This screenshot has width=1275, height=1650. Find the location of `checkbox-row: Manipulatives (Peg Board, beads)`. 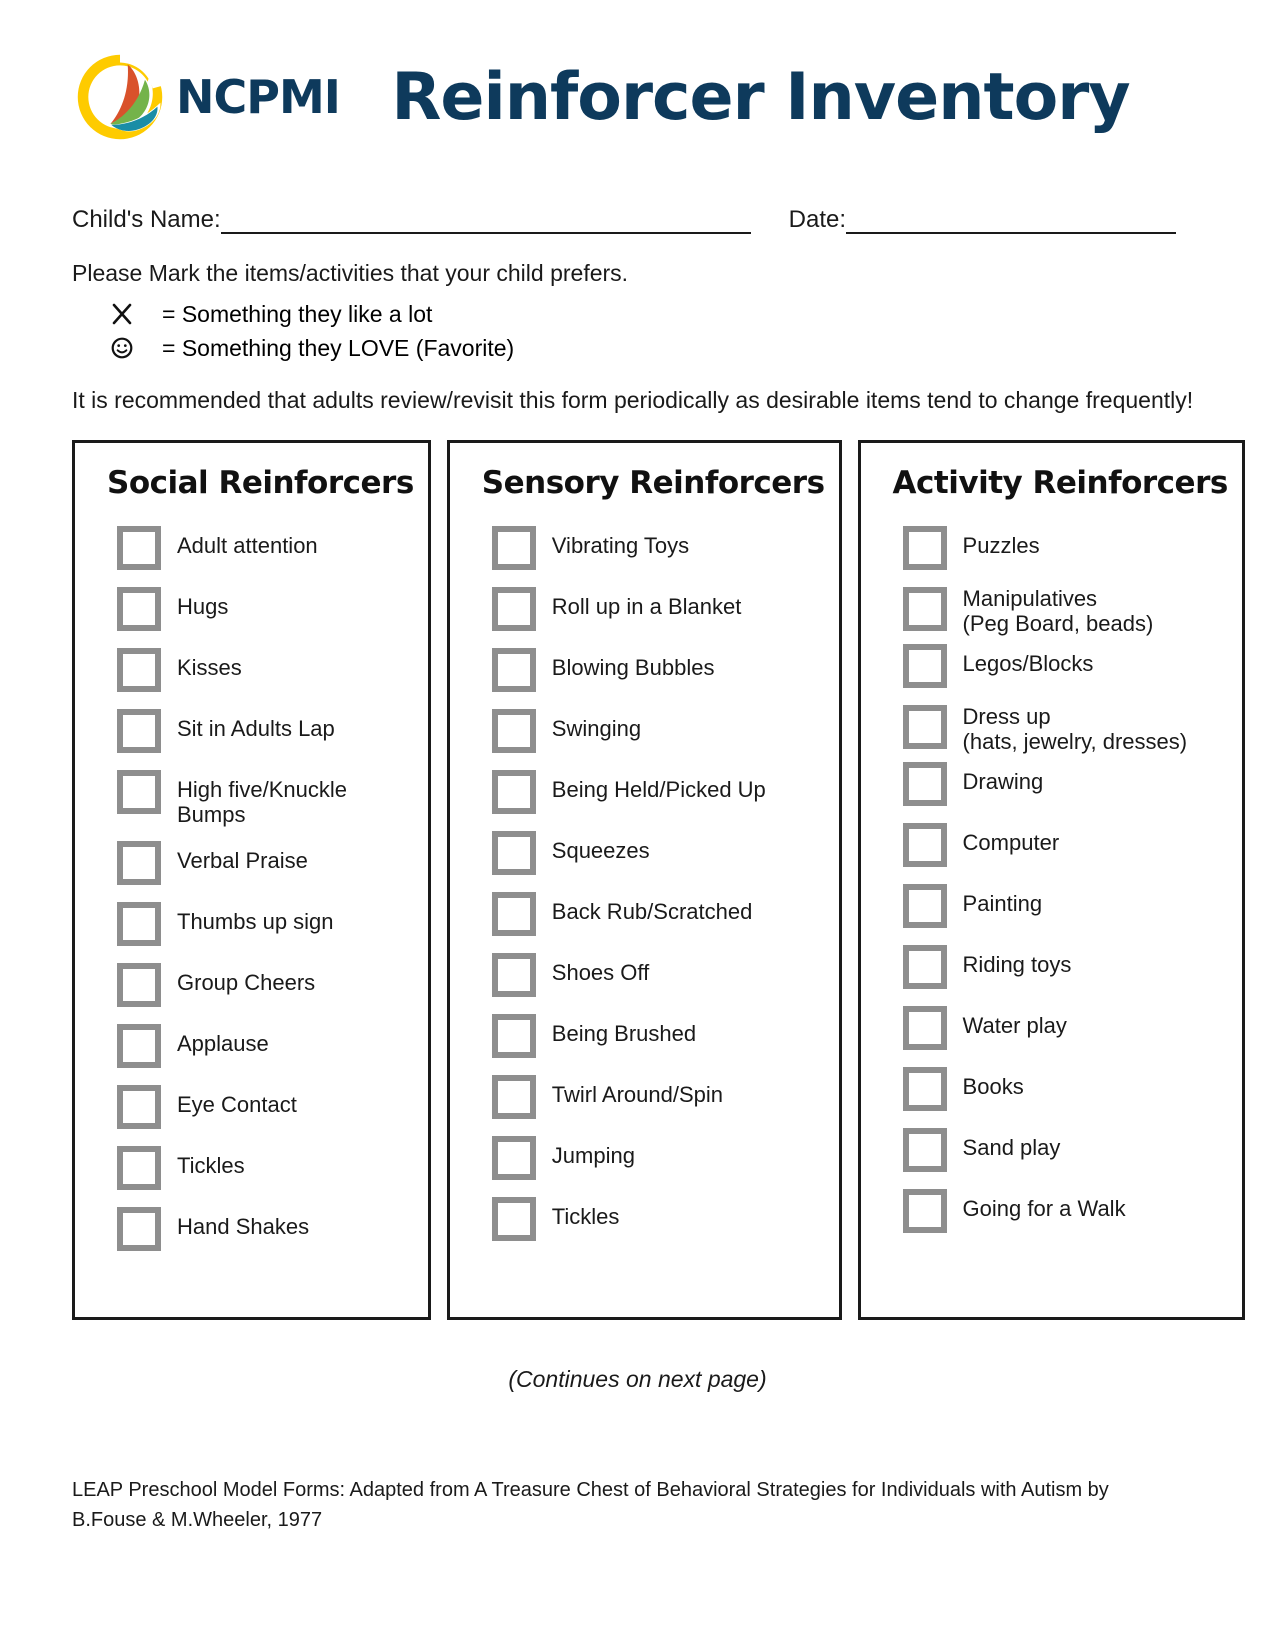

checkbox-row: Manipulatives (Peg Board, beads) is located at coordinates (1065, 611).